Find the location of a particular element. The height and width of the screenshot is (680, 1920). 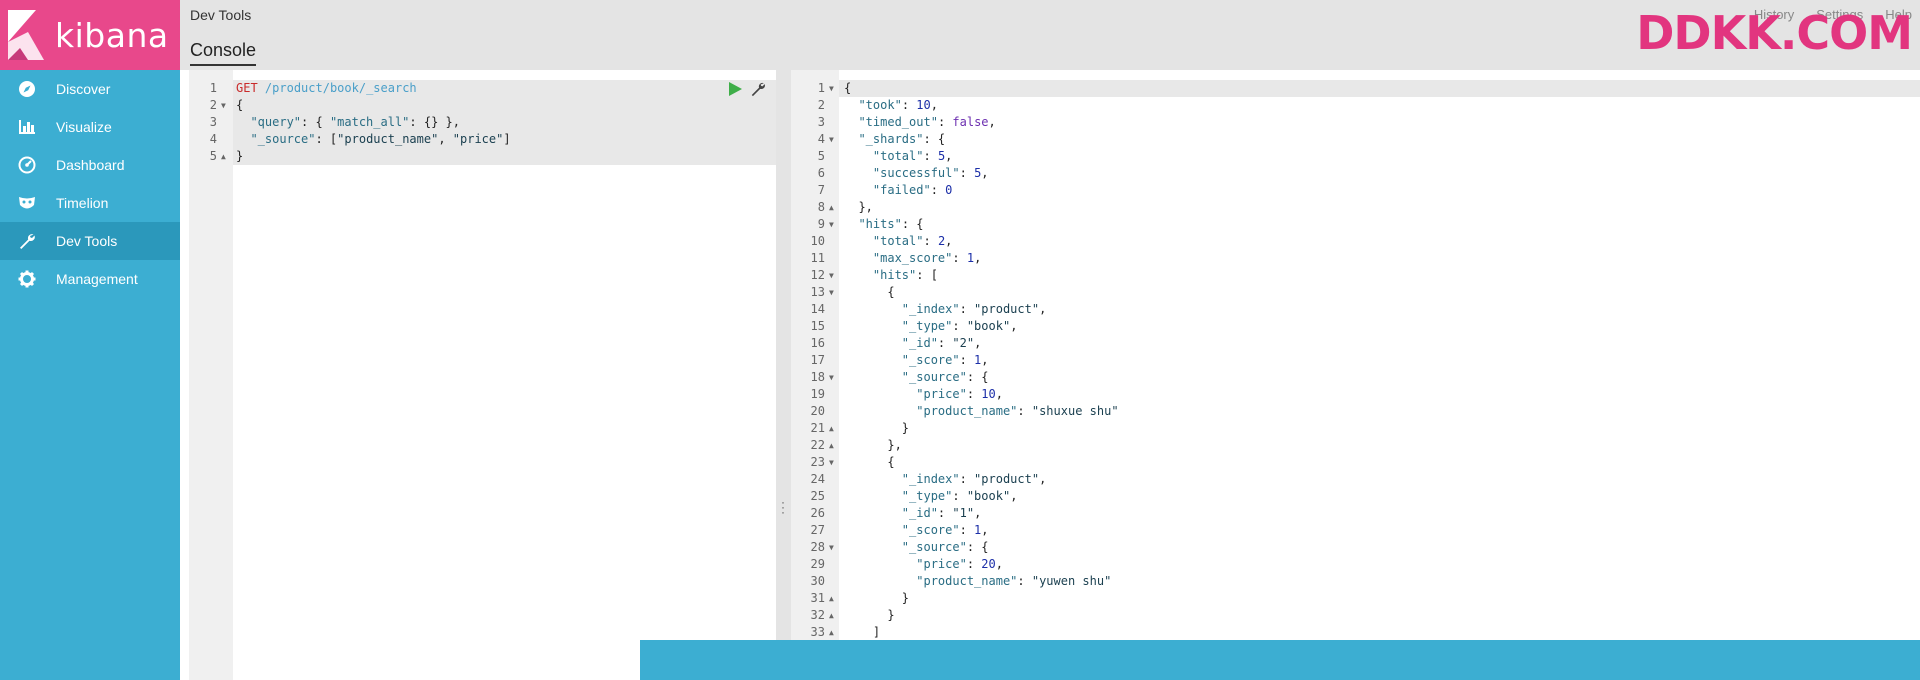

line-number: 10 is located at coordinates (817, 241).